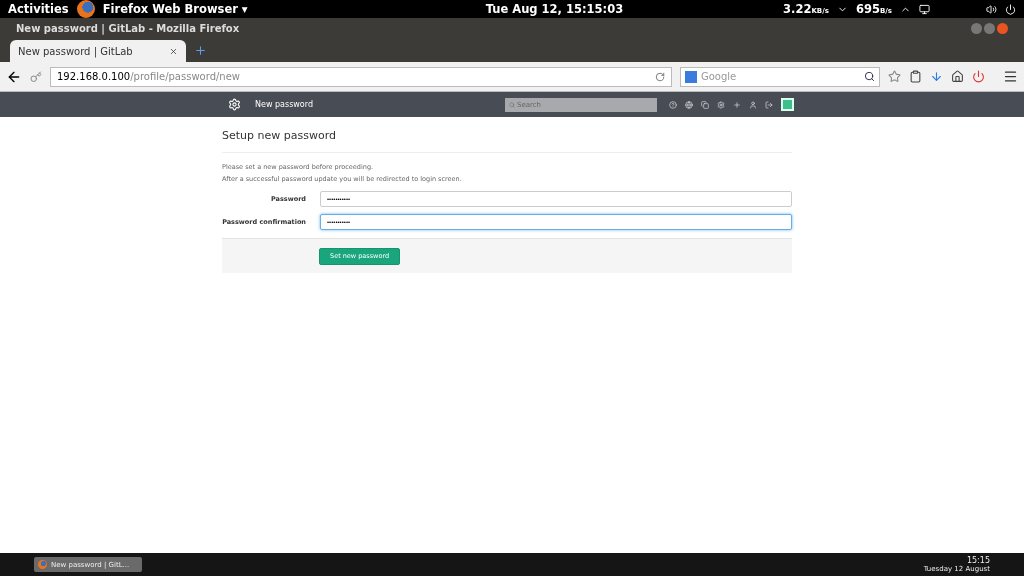 This screenshot has height=576, width=1024. What do you see at coordinates (957, 76) in the screenshot?
I see `home-icon` at bounding box center [957, 76].